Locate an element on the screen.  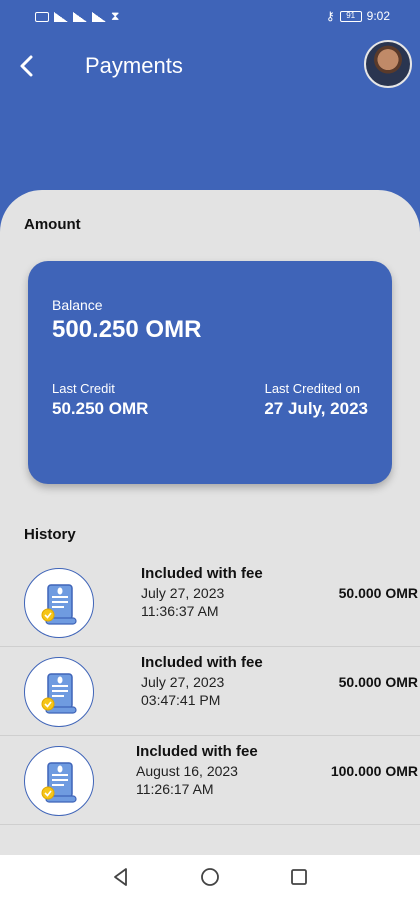
nav-recents-button is located at coordinates (299, 877).